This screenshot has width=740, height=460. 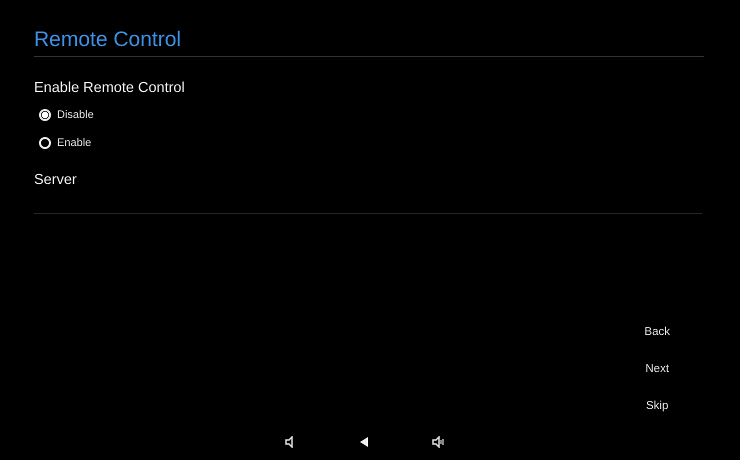 What do you see at coordinates (657, 332) in the screenshot?
I see `nav-button: Back` at bounding box center [657, 332].